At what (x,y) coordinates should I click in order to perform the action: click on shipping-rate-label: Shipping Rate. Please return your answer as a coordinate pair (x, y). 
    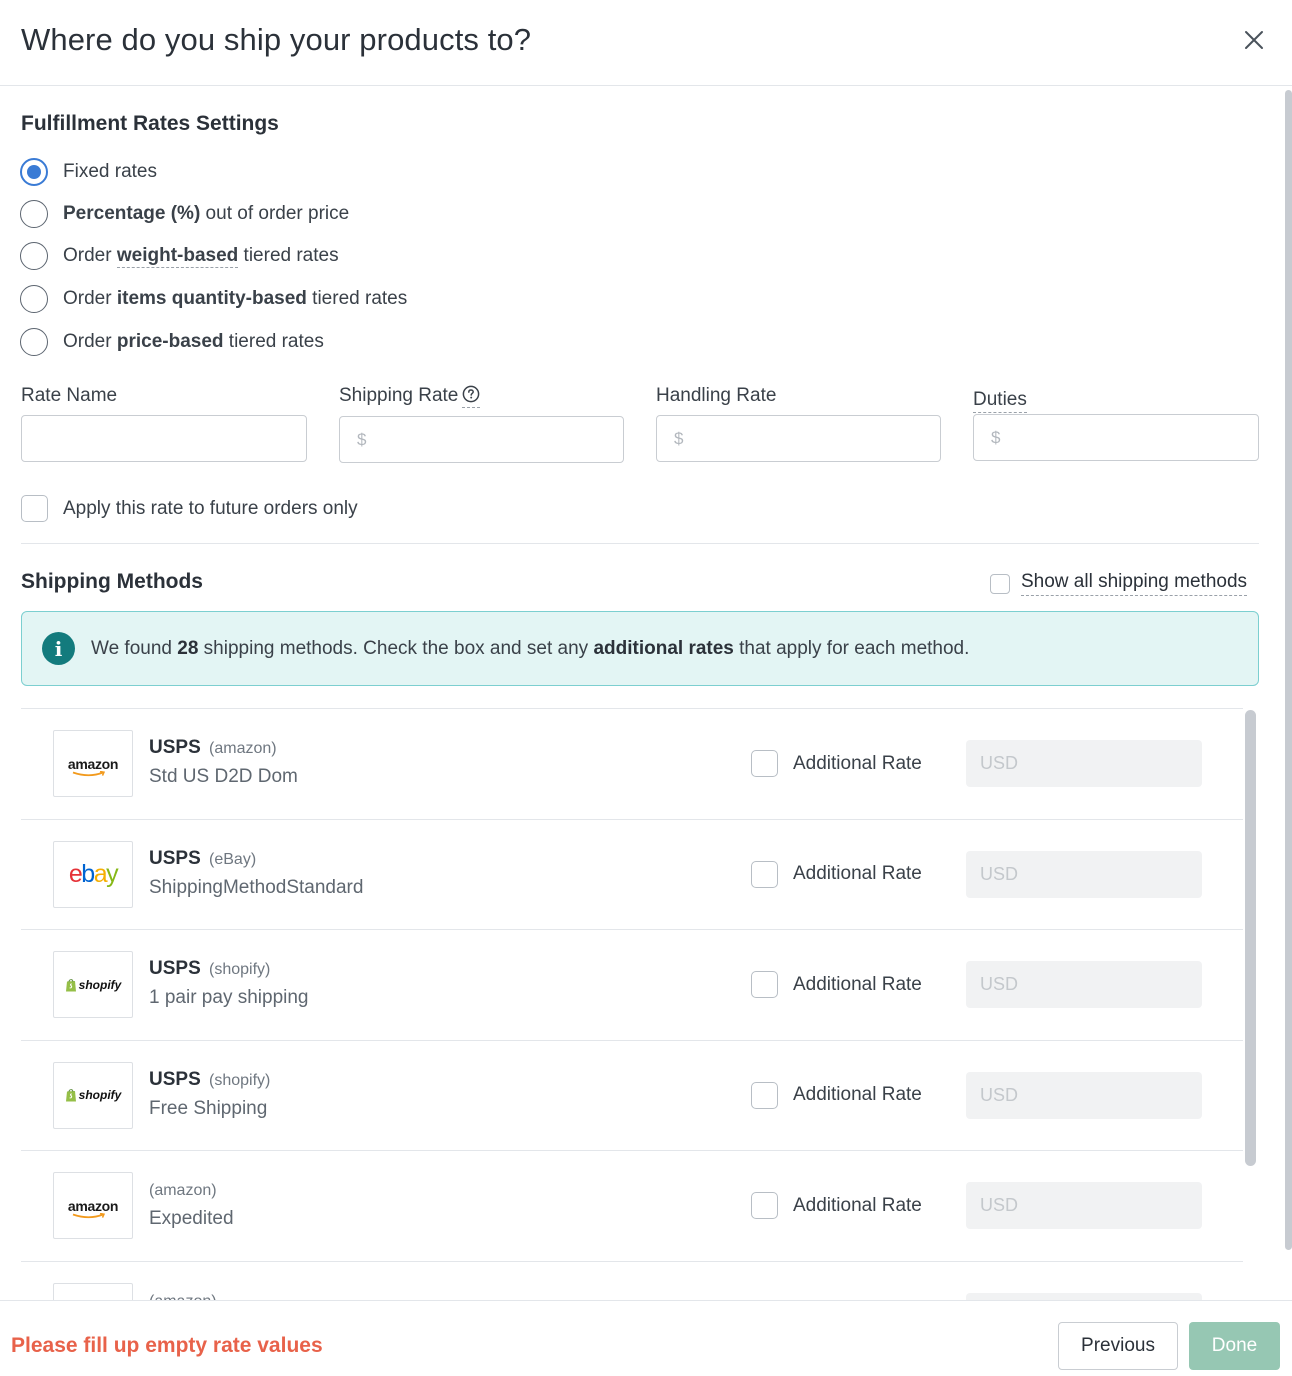
    Looking at the image, I should click on (410, 396).